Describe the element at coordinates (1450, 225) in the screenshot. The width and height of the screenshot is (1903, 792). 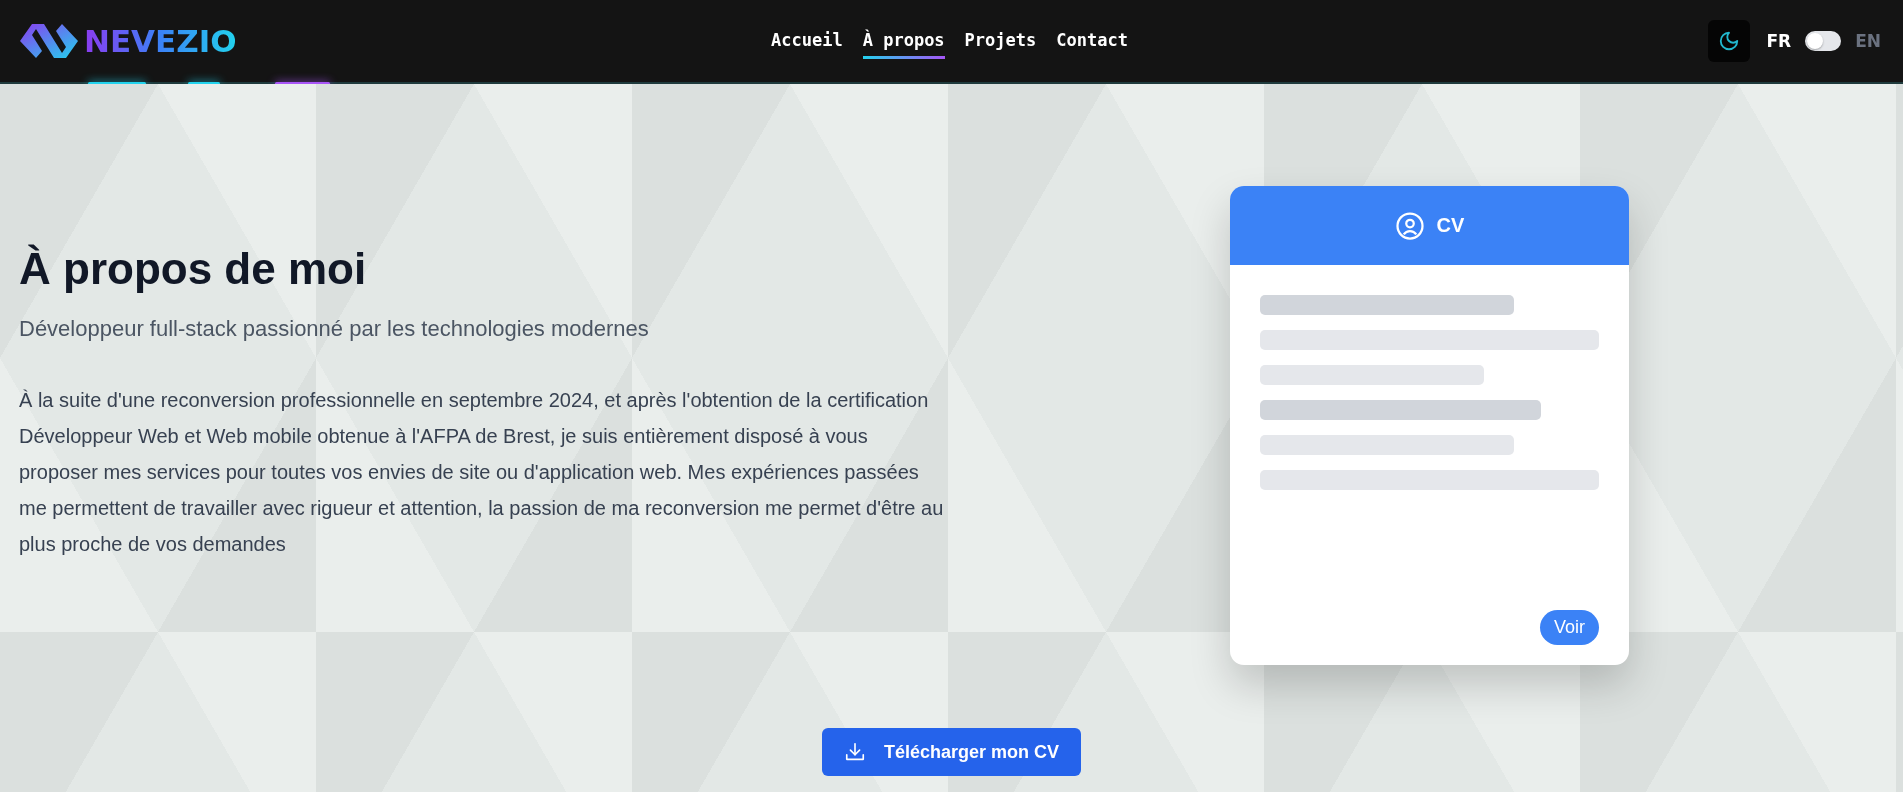
I see `card-title: CV` at that location.